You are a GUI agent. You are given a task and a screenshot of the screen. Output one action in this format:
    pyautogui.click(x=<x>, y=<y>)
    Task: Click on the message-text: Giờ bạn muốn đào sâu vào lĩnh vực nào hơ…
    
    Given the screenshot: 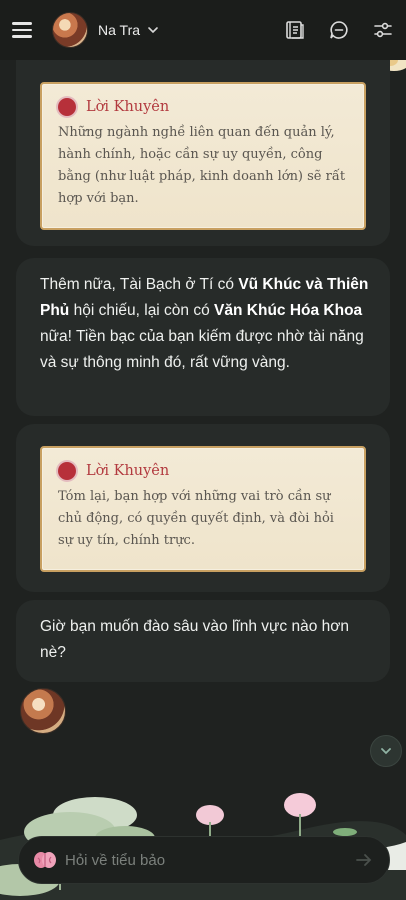 What is the action you would take?
    pyautogui.click(x=195, y=639)
    